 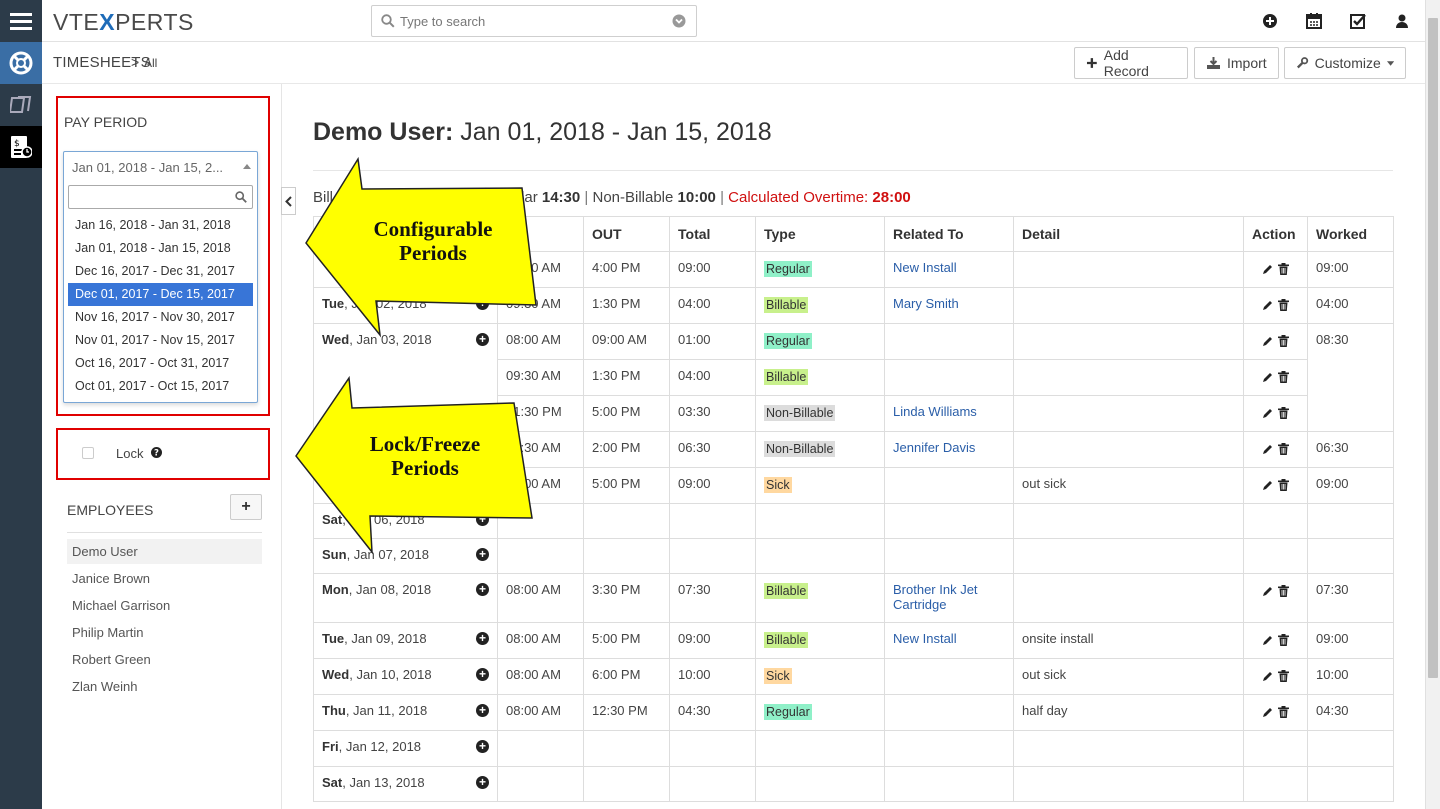 What do you see at coordinates (712, 784) in the screenshot?
I see `total-cell` at bounding box center [712, 784].